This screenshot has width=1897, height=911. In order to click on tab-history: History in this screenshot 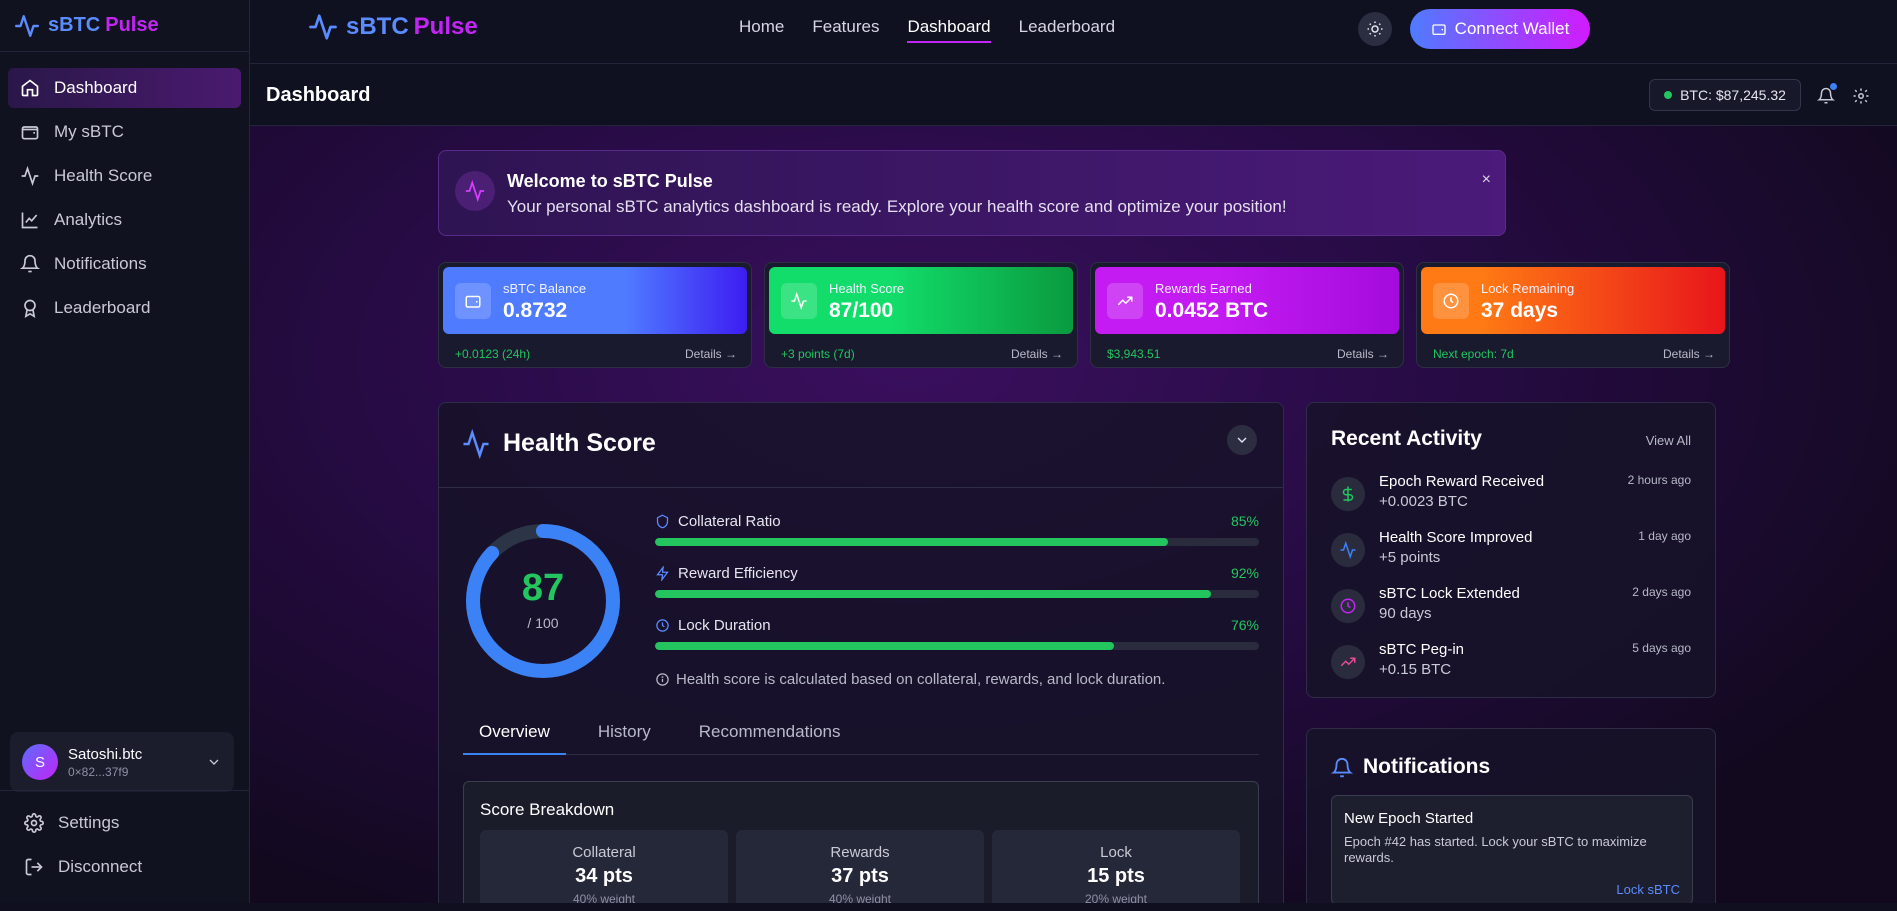, I will do `click(624, 737)`.